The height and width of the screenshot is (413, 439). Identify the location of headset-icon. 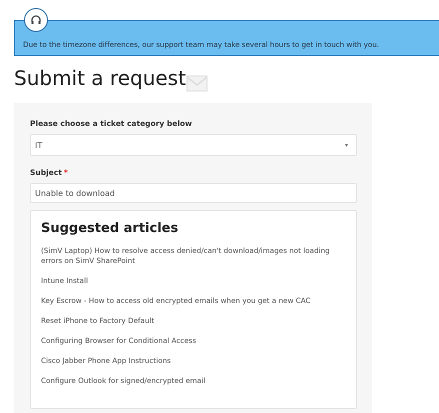
(36, 20).